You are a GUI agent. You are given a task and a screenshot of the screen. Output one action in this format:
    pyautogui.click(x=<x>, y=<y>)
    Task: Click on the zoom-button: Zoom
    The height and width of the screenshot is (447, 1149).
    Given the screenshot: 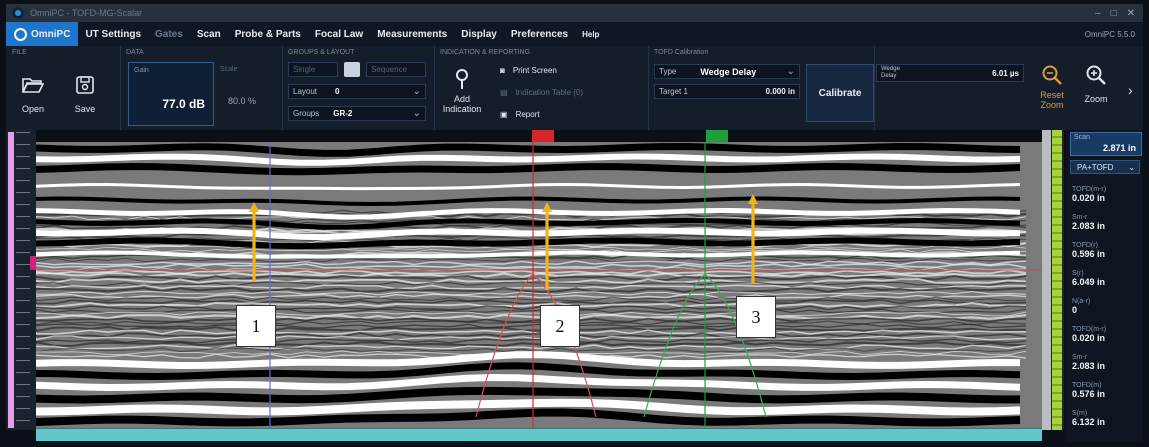 What is the action you would take?
    pyautogui.click(x=1096, y=84)
    